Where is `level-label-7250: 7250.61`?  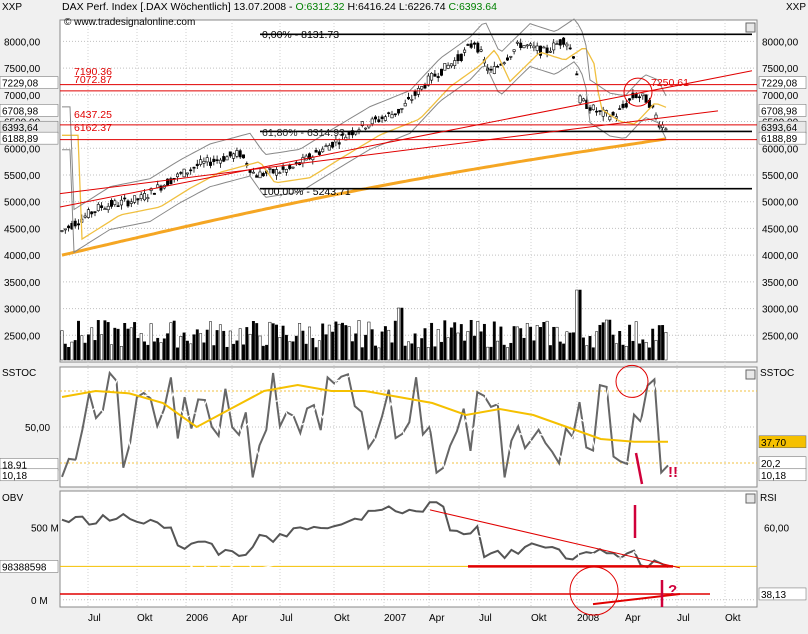
level-label-7250: 7250.61 is located at coordinates (670, 83).